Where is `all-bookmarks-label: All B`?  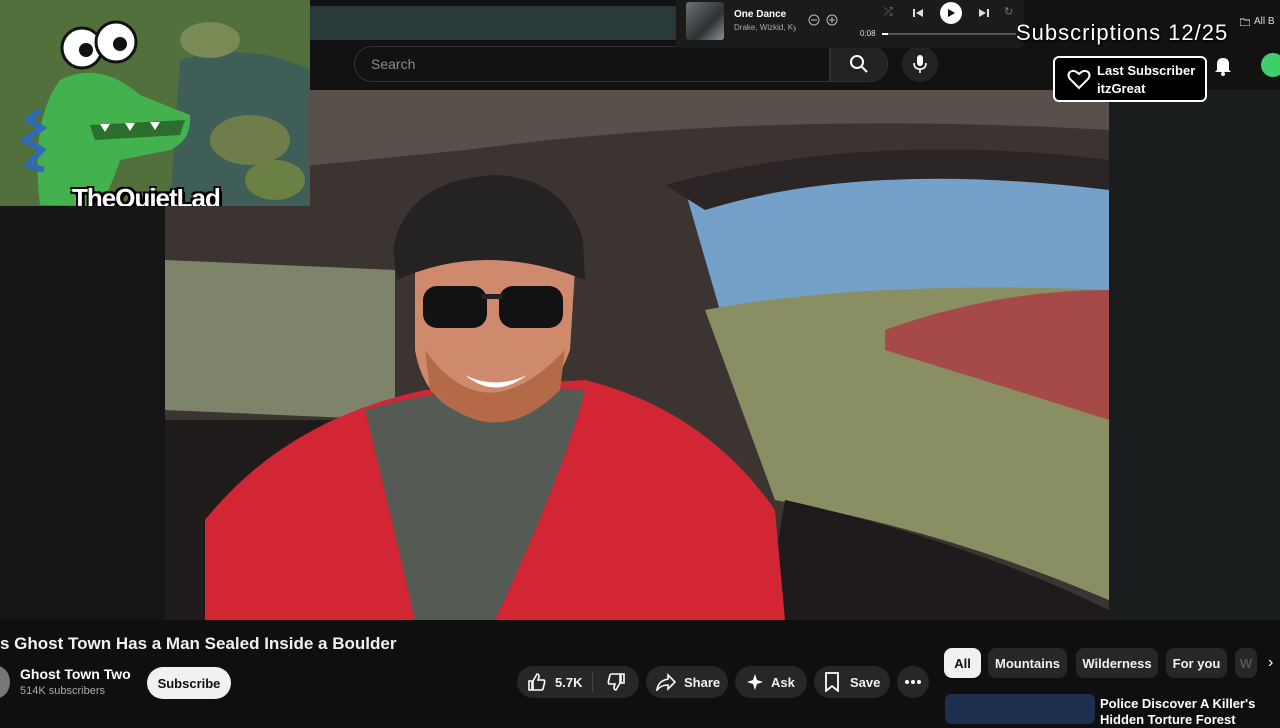
all-bookmarks-label: All B is located at coordinates (1264, 21).